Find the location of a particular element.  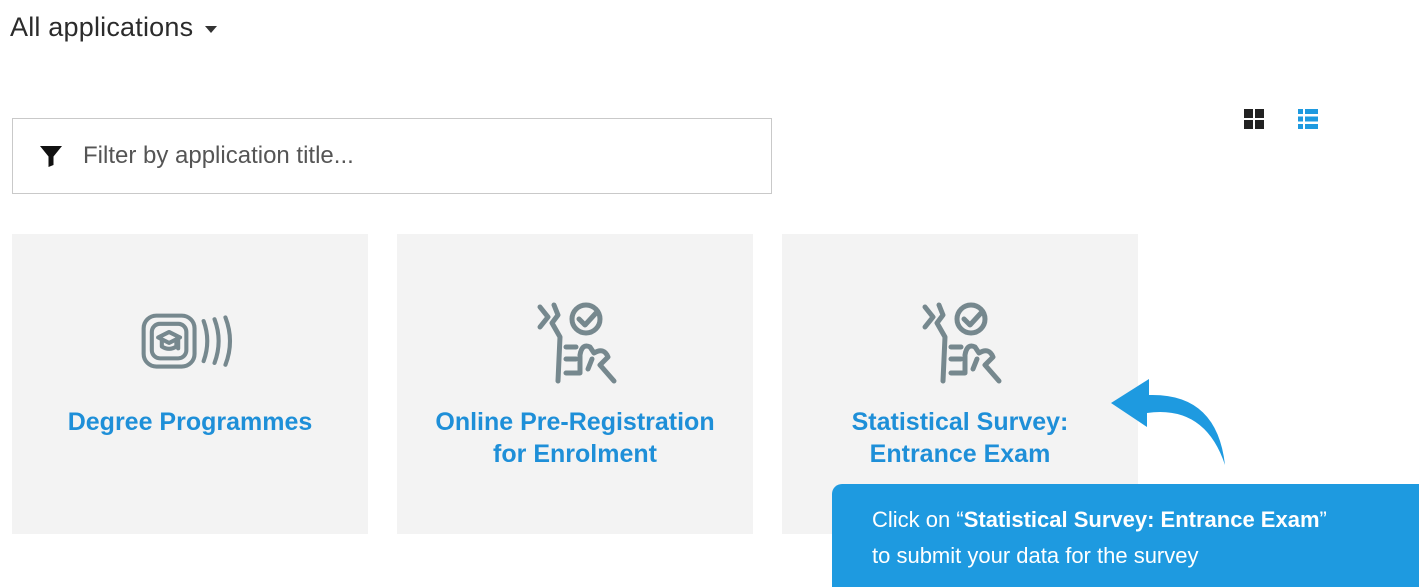

caret-down-icon is located at coordinates (211, 29).